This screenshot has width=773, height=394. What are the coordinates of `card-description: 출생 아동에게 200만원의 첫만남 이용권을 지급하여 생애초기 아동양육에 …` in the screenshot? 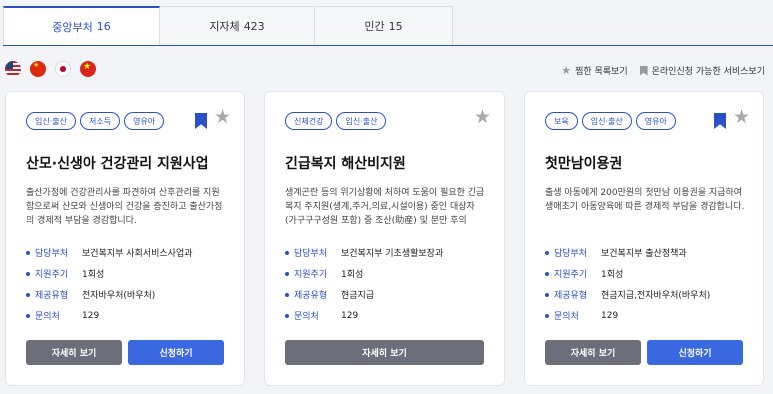 It's located at (645, 200).